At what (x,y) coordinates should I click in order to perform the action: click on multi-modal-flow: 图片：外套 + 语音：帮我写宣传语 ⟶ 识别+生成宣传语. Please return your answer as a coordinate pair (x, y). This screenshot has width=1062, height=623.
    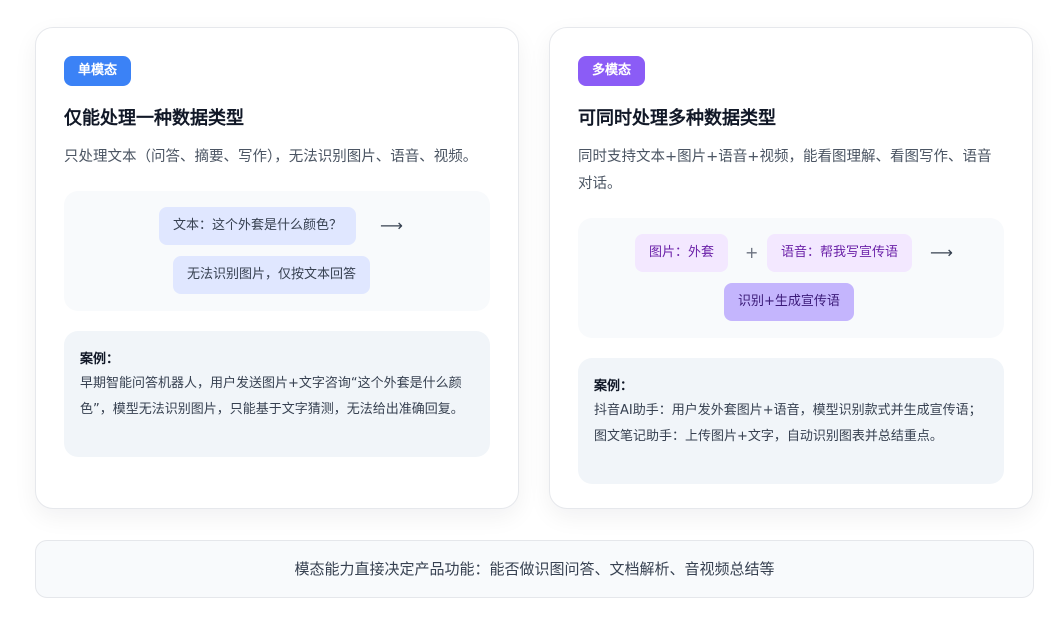
    Looking at the image, I should click on (791, 278).